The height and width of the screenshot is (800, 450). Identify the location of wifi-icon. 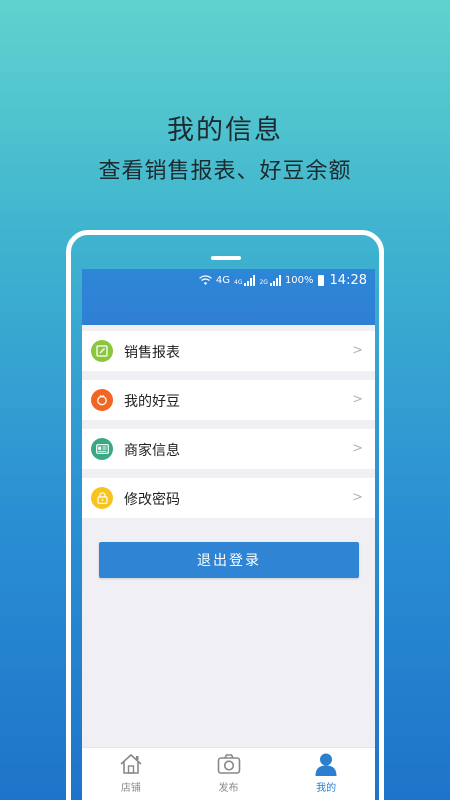
(205, 279).